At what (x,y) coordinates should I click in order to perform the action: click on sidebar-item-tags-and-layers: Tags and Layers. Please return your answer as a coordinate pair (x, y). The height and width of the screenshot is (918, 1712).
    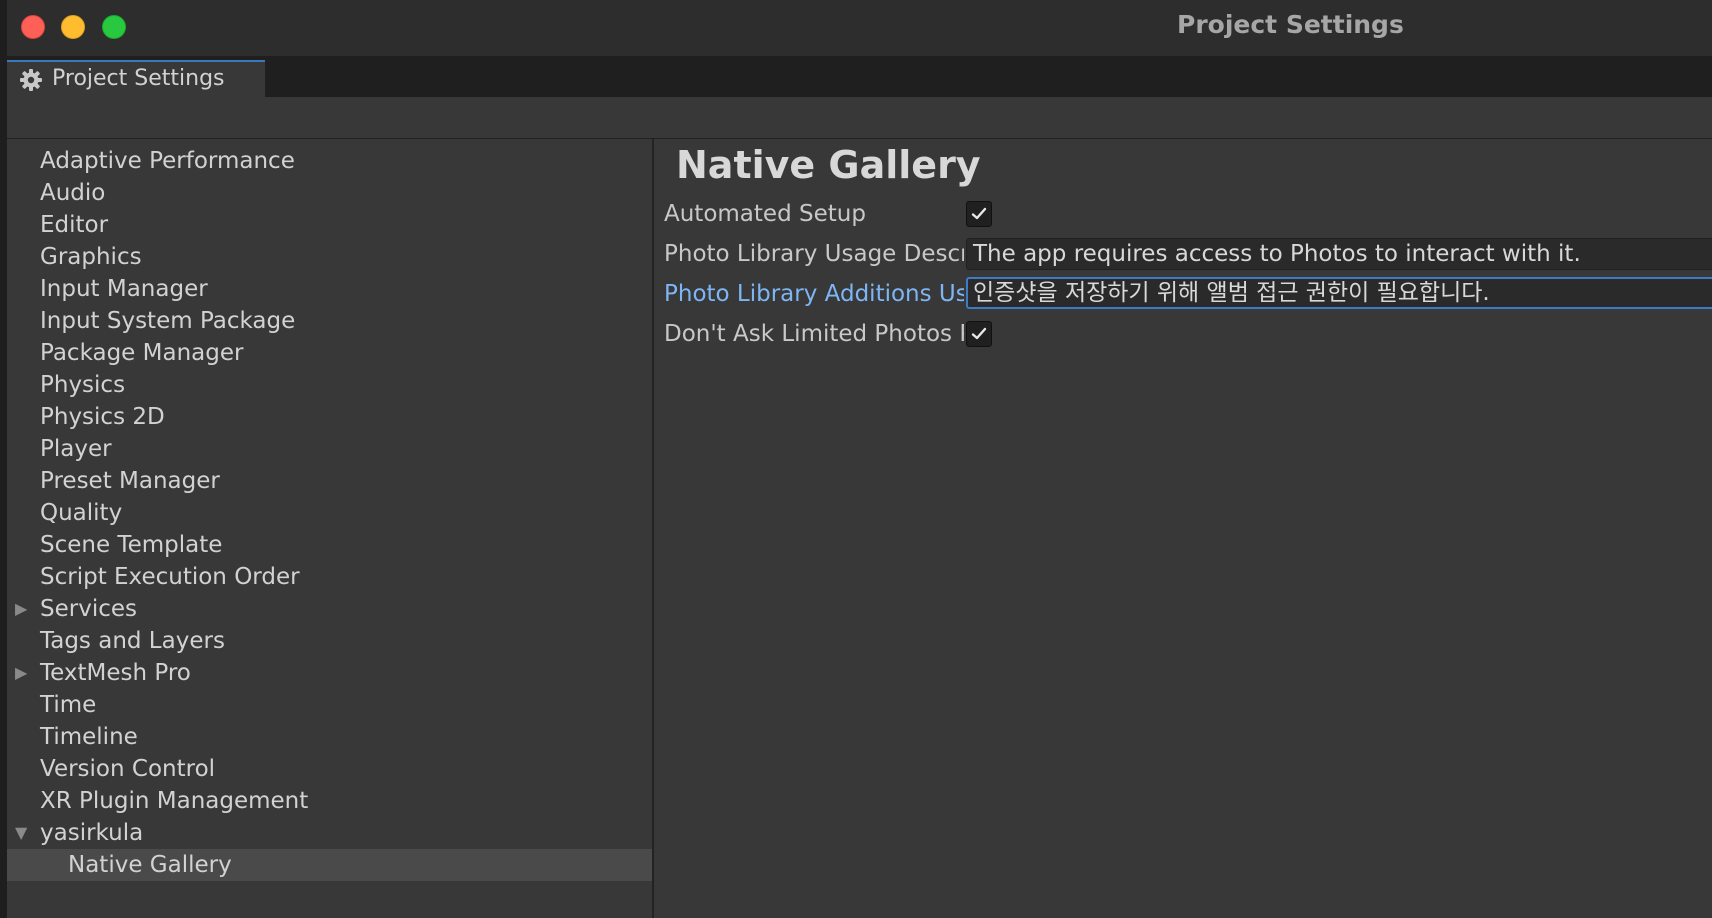
    Looking at the image, I should click on (329, 641).